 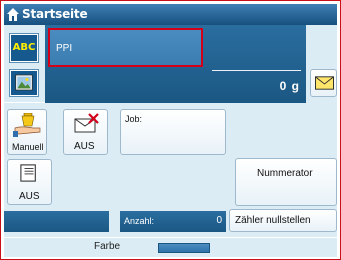 What do you see at coordinates (286, 182) in the screenshot?
I see `nummerator-button: Nummerator` at bounding box center [286, 182].